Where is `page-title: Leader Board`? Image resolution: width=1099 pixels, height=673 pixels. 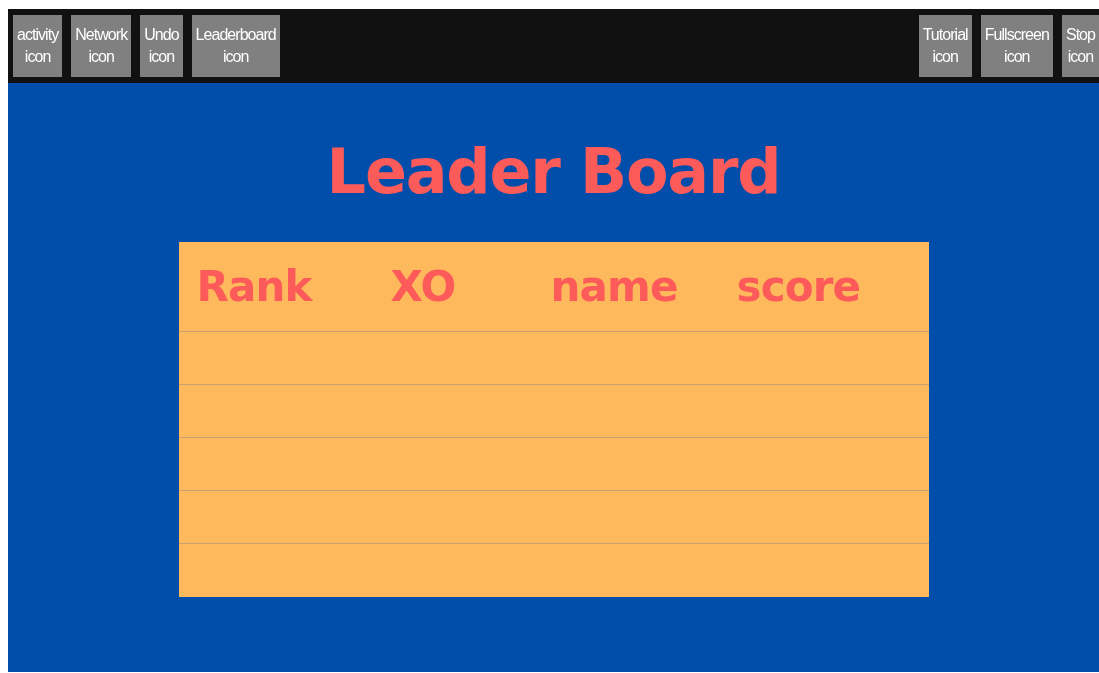
page-title: Leader Board is located at coordinates (553, 172).